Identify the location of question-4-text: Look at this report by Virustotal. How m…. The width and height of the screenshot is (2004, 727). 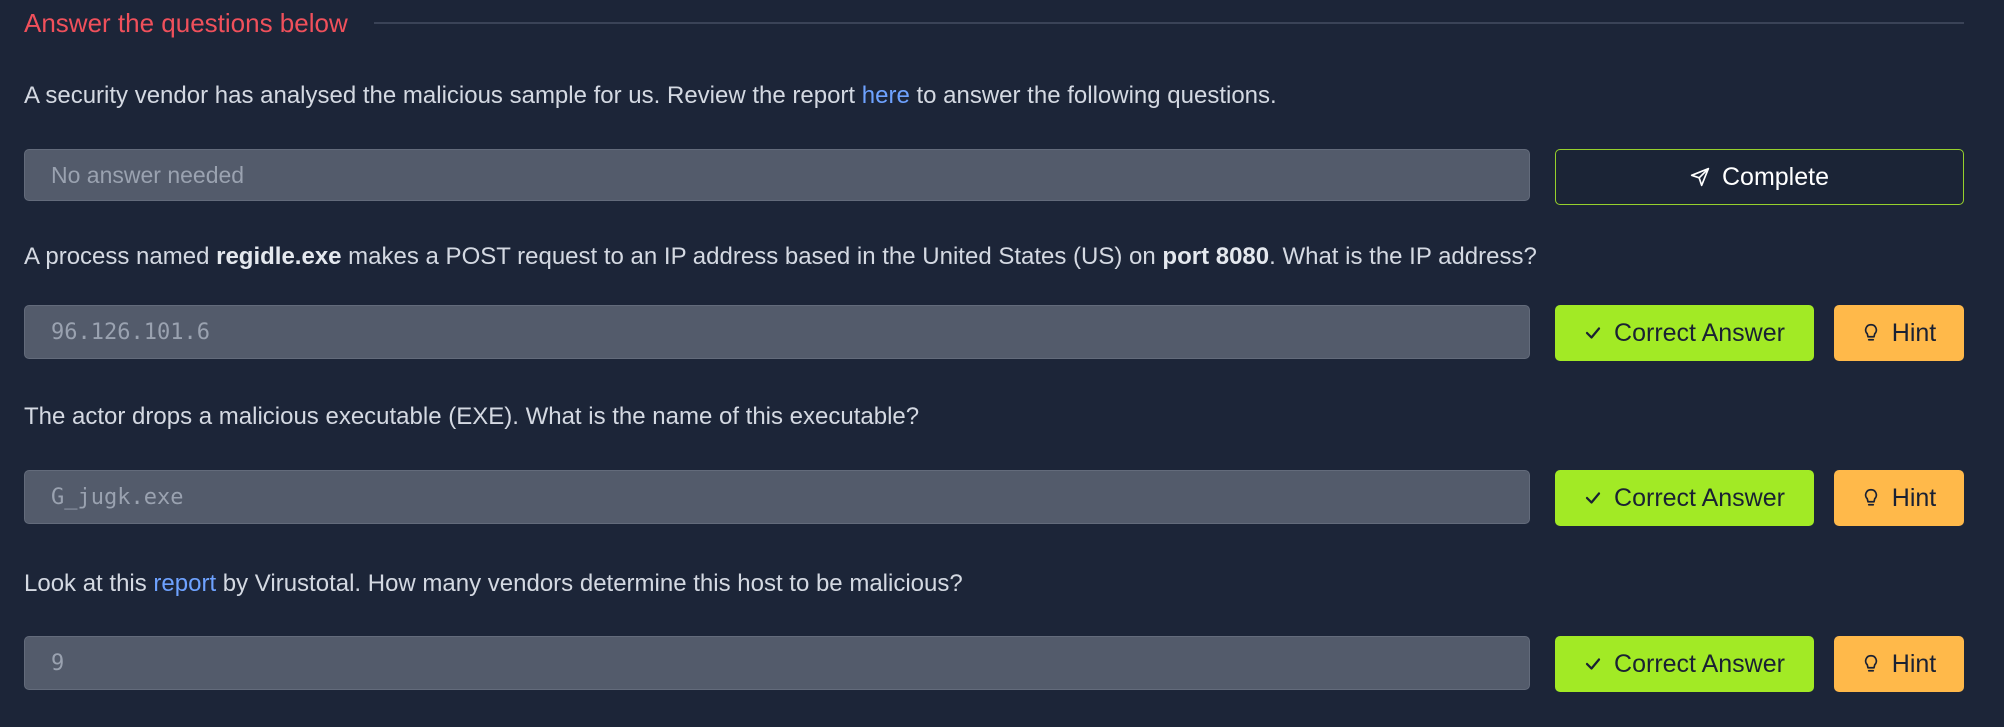
(493, 583).